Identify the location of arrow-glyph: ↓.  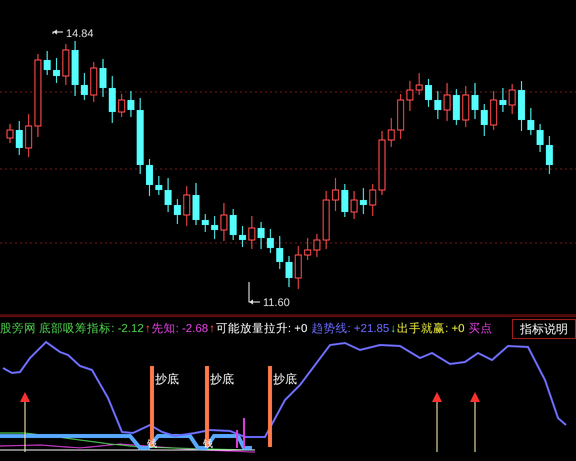
(393, 328).